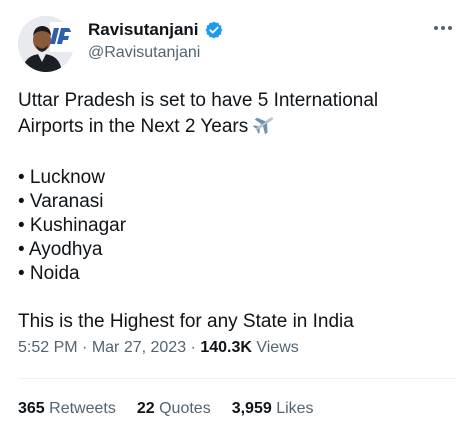 Image resolution: width=474 pixels, height=436 pixels. I want to click on author-handle: @Ravisutanjani, so click(144, 53).